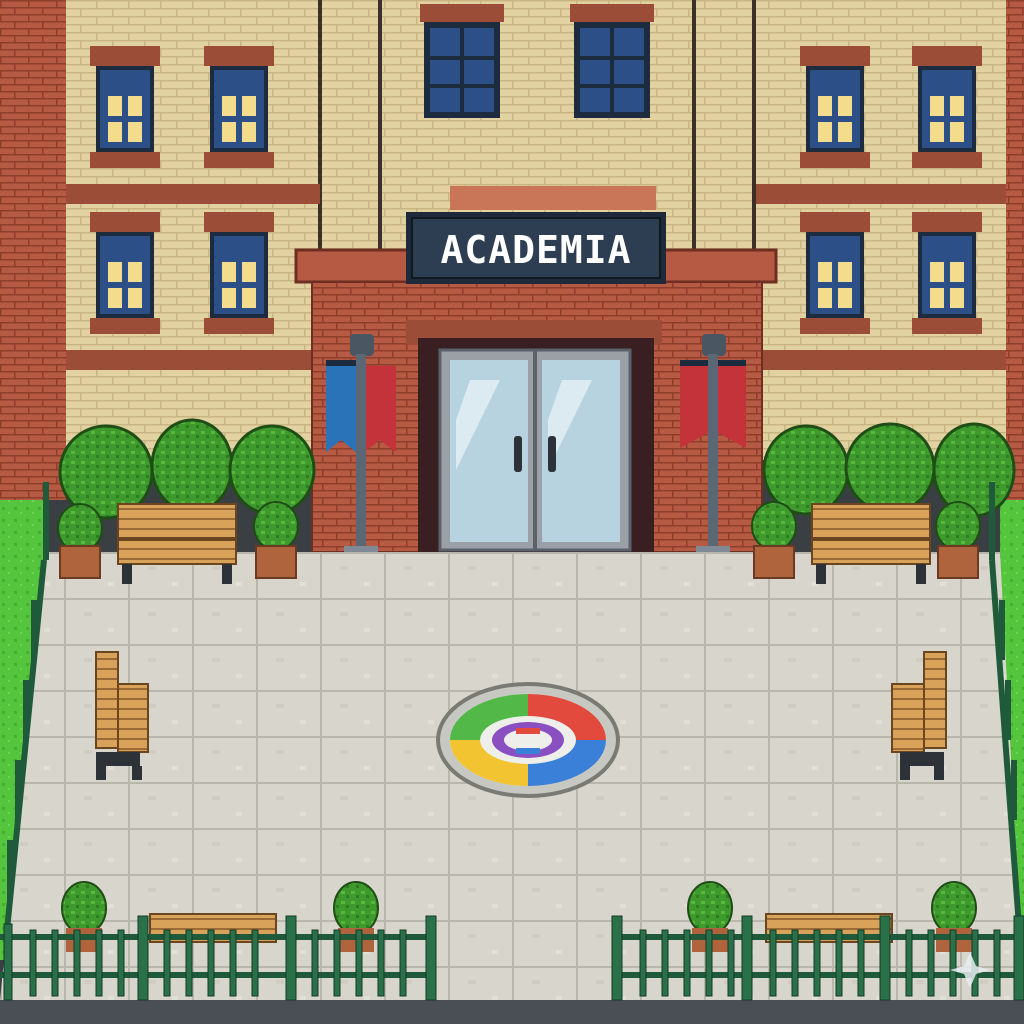  What do you see at coordinates (528, 740) in the screenshot?
I see `plaza-emblem` at bounding box center [528, 740].